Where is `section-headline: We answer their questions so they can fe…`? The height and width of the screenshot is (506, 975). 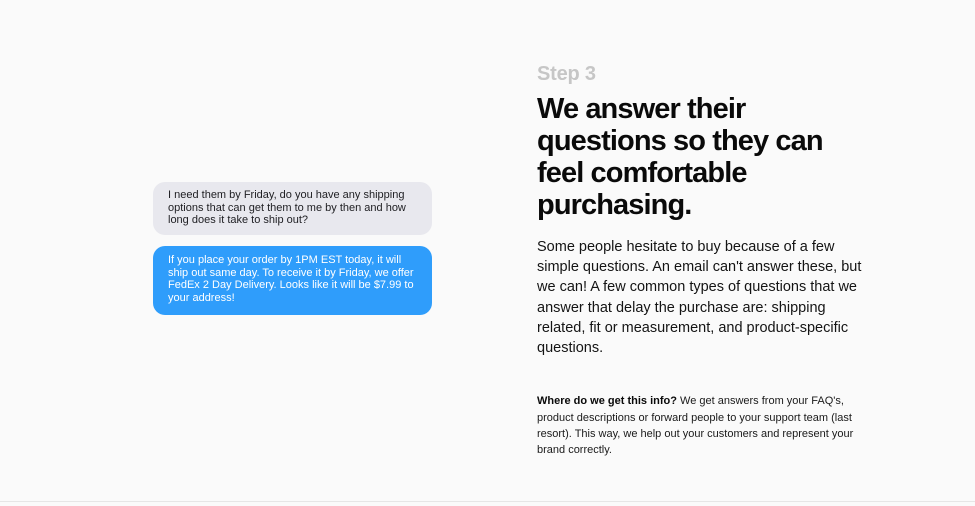
section-headline: We answer their questions so they can fe… is located at coordinates (680, 157).